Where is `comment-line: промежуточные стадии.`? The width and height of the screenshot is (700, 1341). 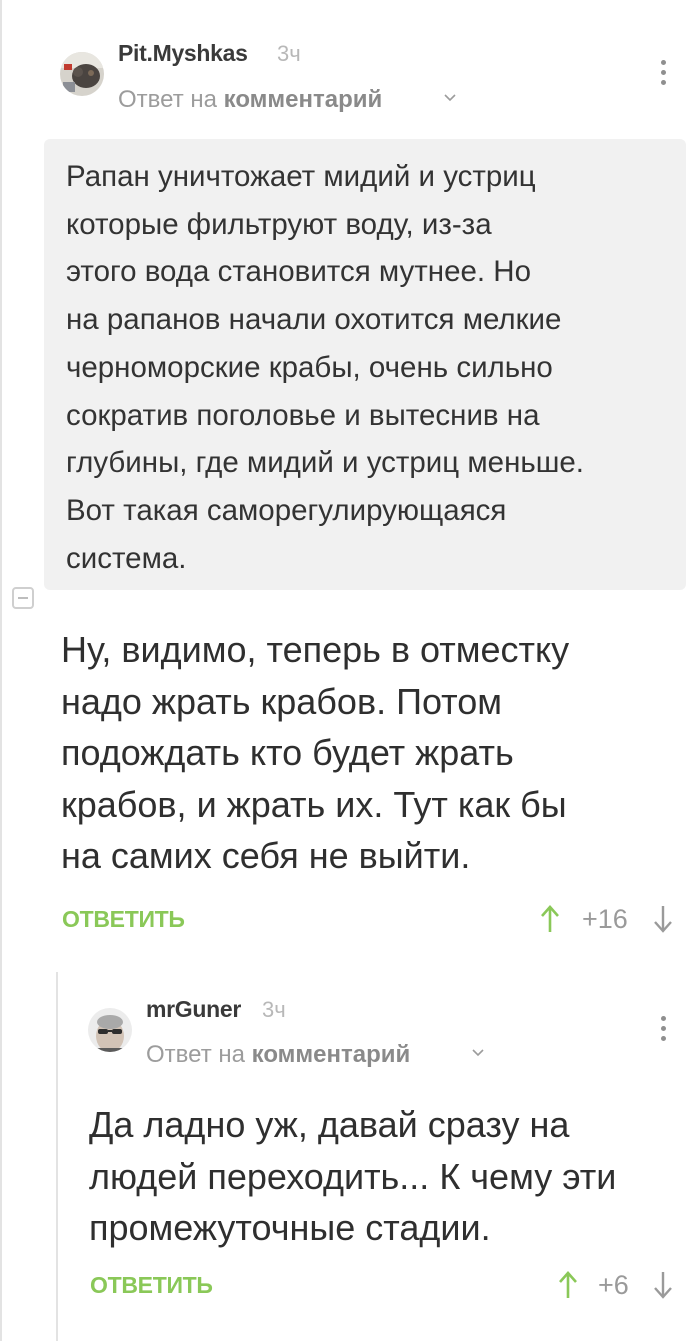 comment-line: промежуточные стадии. is located at coordinates (290, 1227).